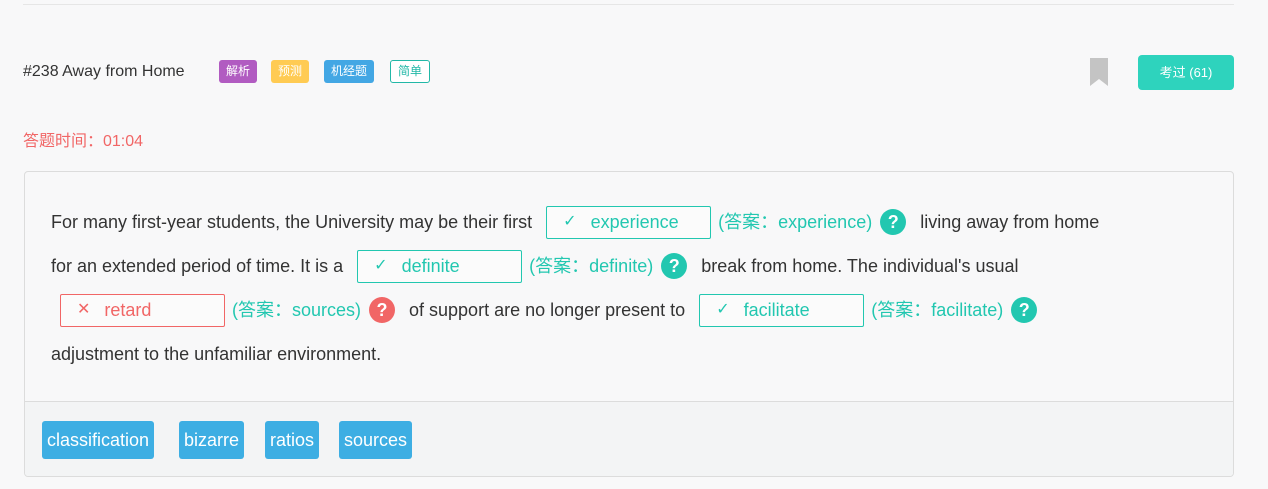  I want to click on answer-timer: 答题时间：01:04, so click(83, 141).